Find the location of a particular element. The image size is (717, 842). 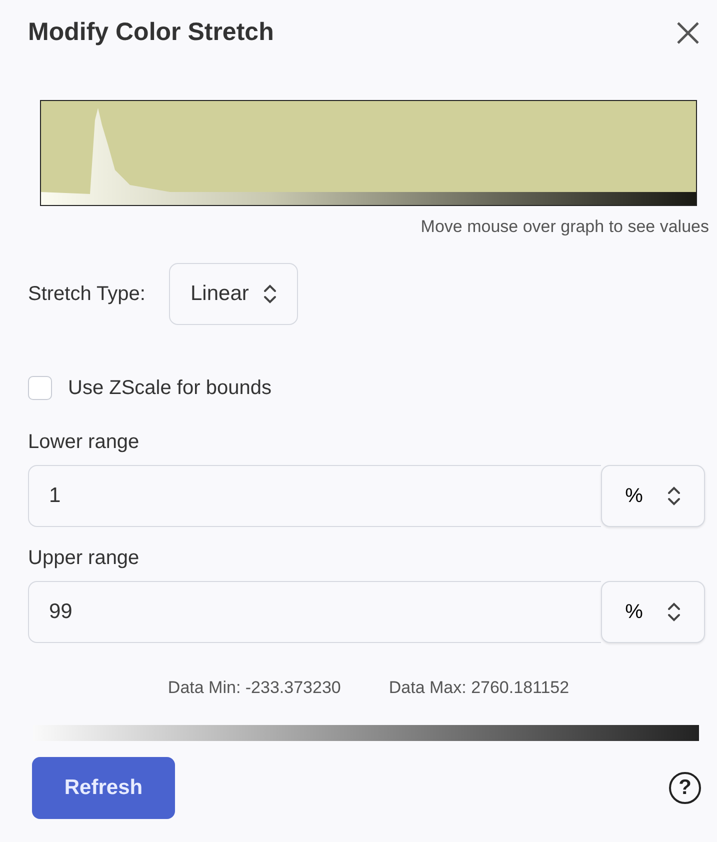

data-stat: Data Max: 2760.181152 is located at coordinates (479, 688).